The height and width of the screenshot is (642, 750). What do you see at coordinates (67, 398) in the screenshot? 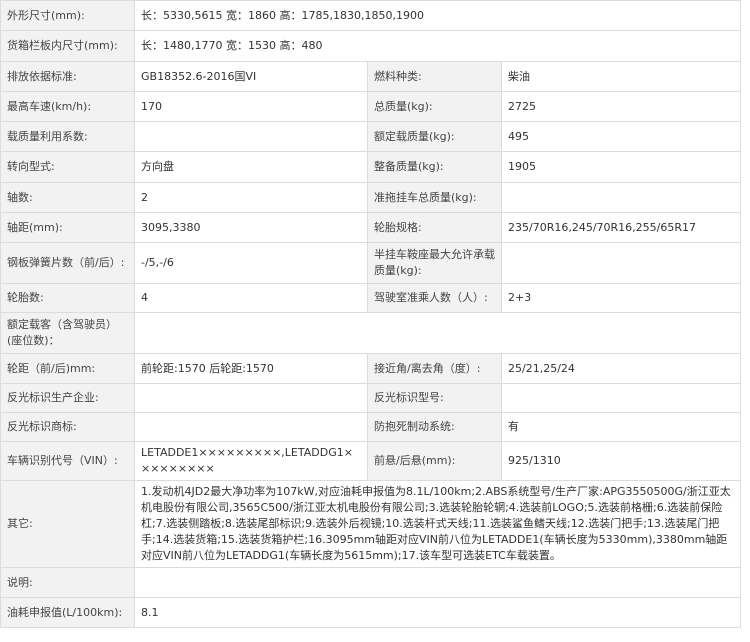
I see `spec-label-reflector-maker: 反光标识生产企业:` at bounding box center [67, 398].